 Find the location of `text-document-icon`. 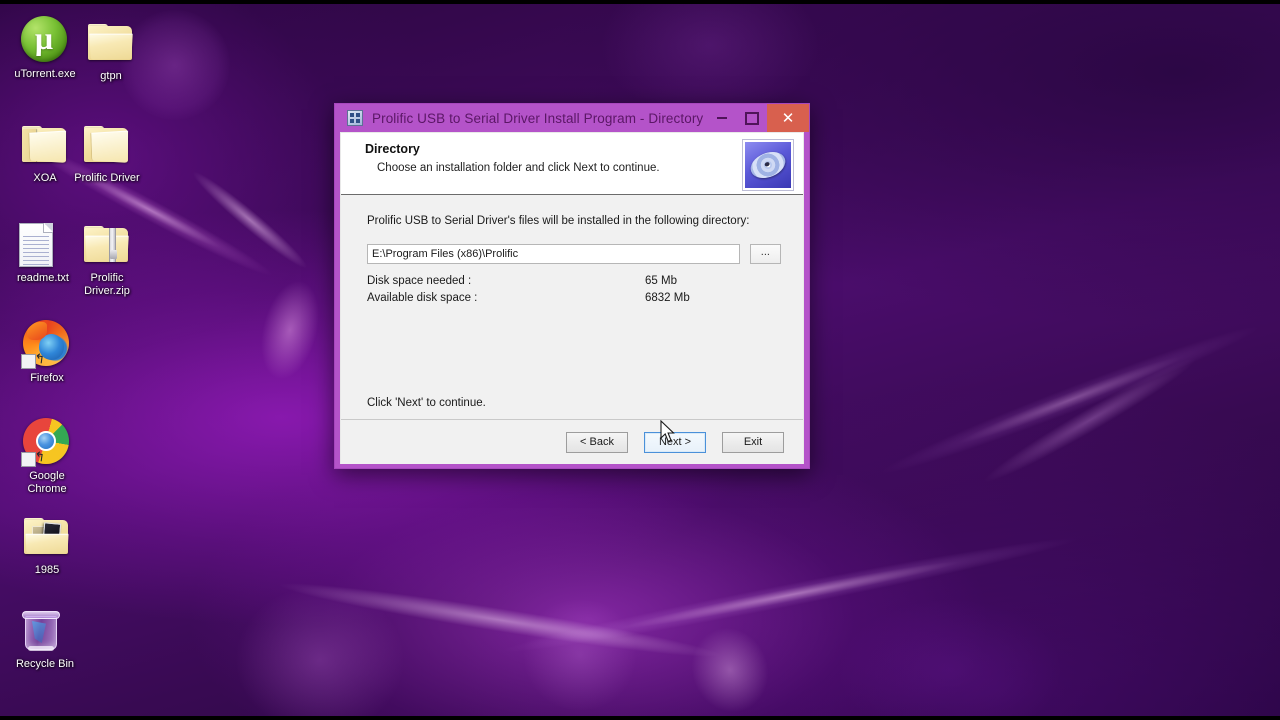

text-document-icon is located at coordinates (43, 244).